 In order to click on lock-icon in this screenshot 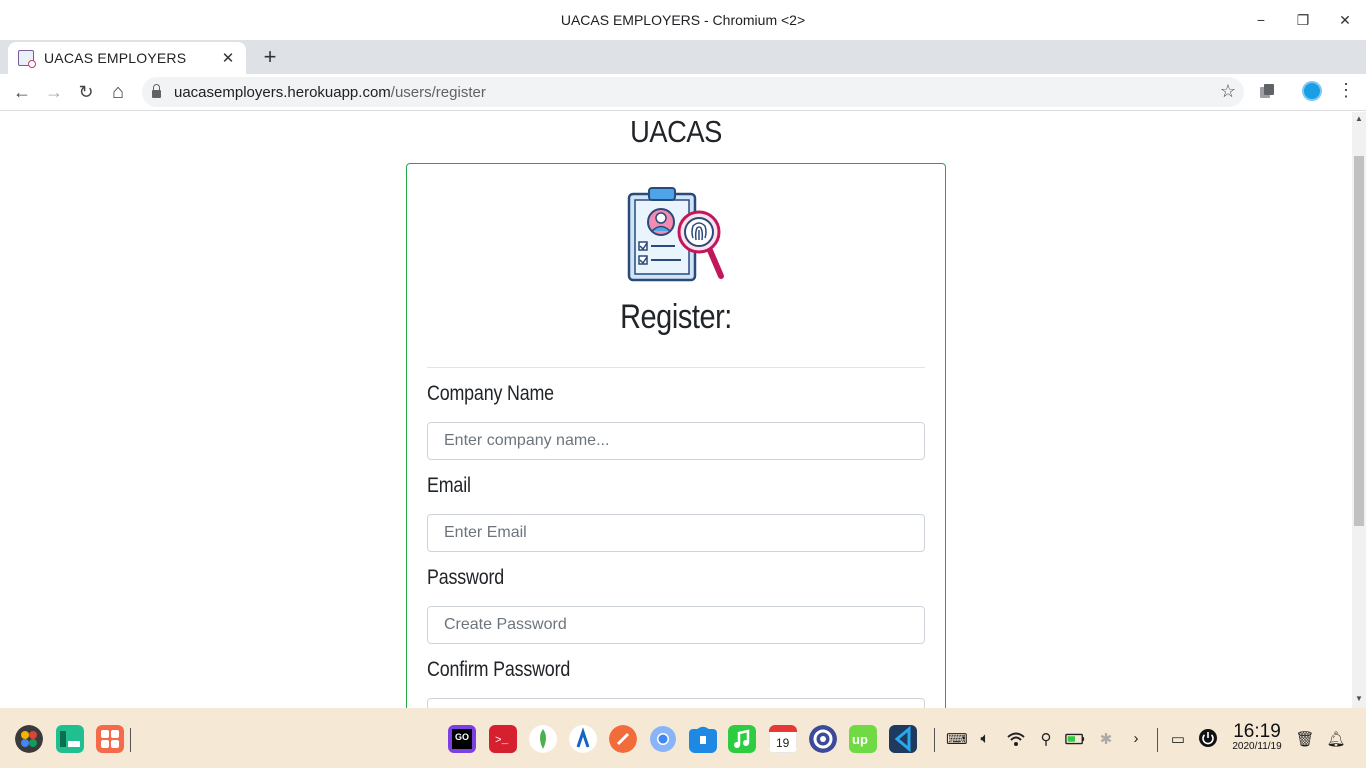, I will do `click(156, 91)`.